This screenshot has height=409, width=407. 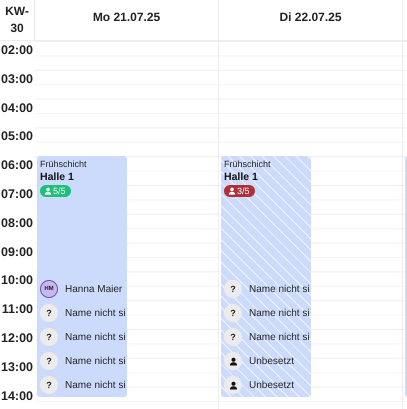 What do you see at coordinates (17, 108) in the screenshot?
I see `hour-label: 04:00` at bounding box center [17, 108].